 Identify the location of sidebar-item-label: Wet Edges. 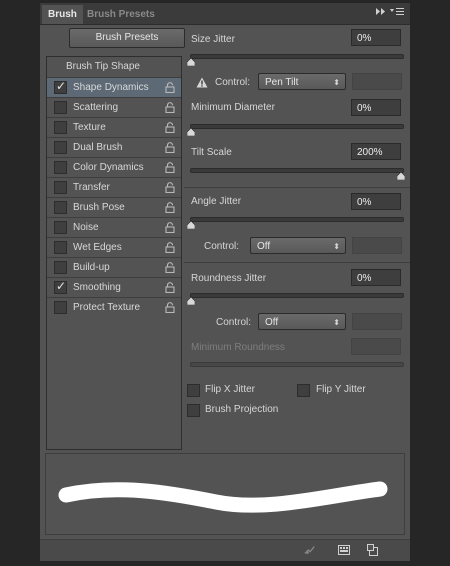
(97, 247).